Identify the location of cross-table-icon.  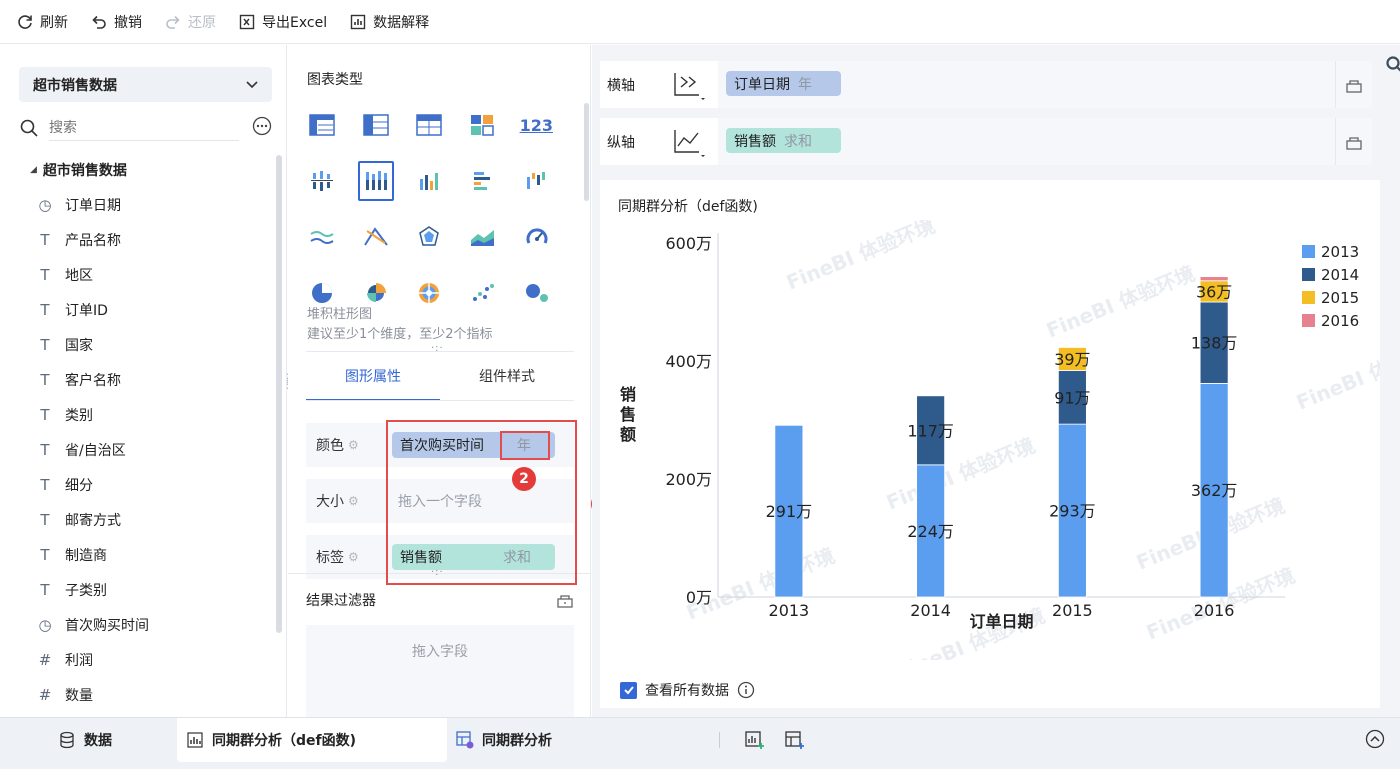
(375, 125).